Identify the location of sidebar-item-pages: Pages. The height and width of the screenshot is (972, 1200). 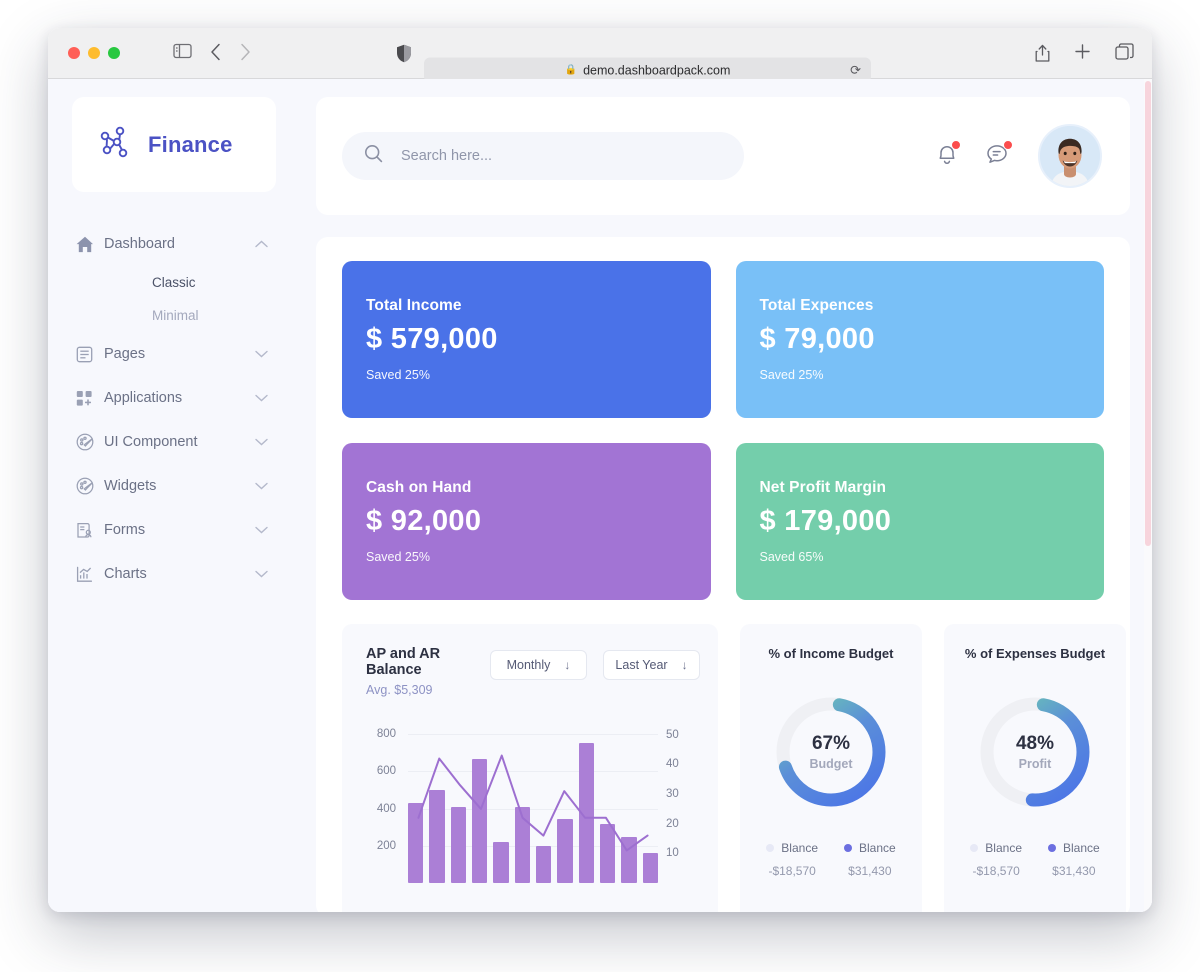
(174, 354).